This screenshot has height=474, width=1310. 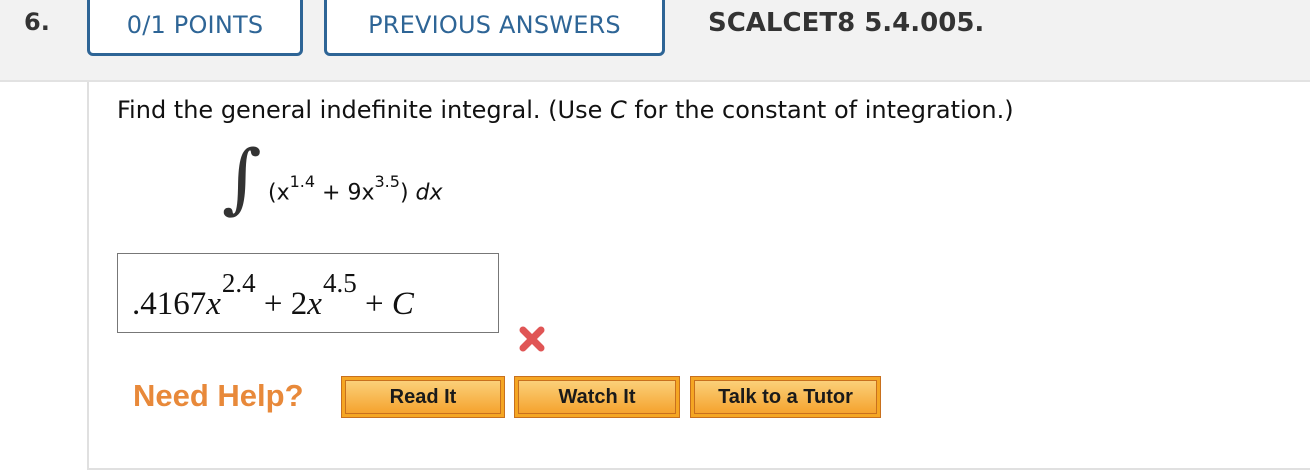 What do you see at coordinates (242, 177) in the screenshot?
I see `integral-sign: ∫` at bounding box center [242, 177].